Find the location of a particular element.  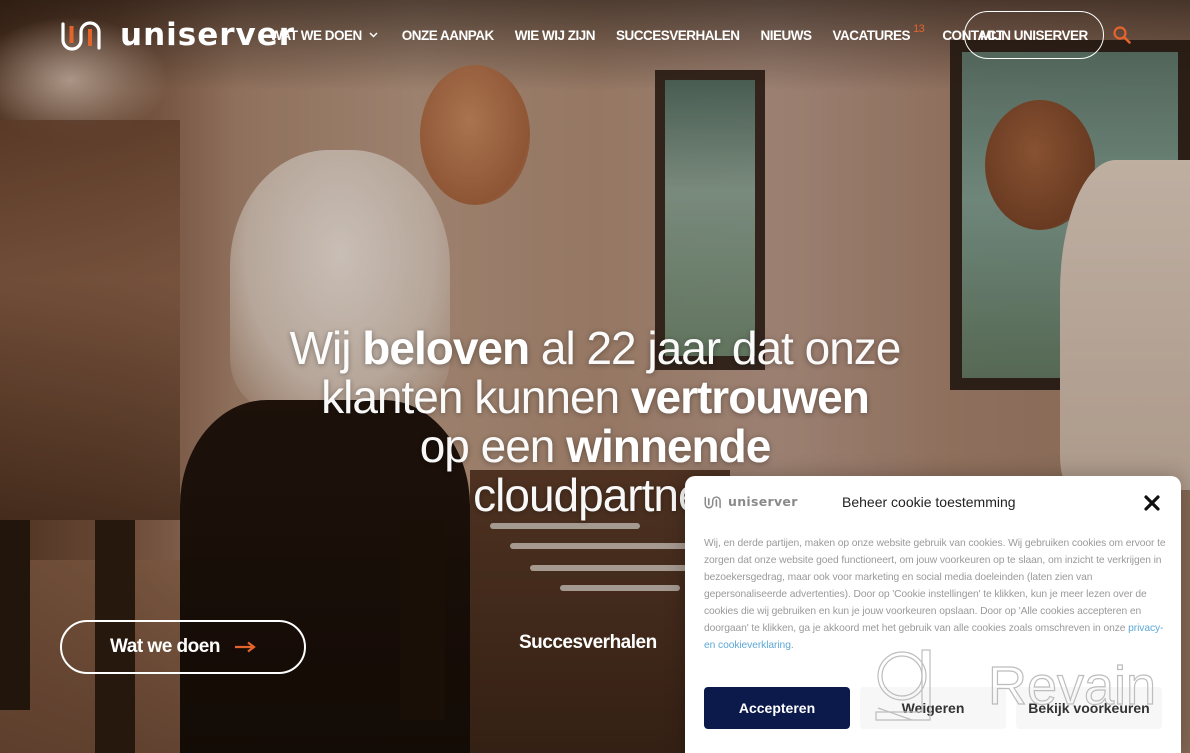

logo-wordmark: uniserver is located at coordinates (208, 34).